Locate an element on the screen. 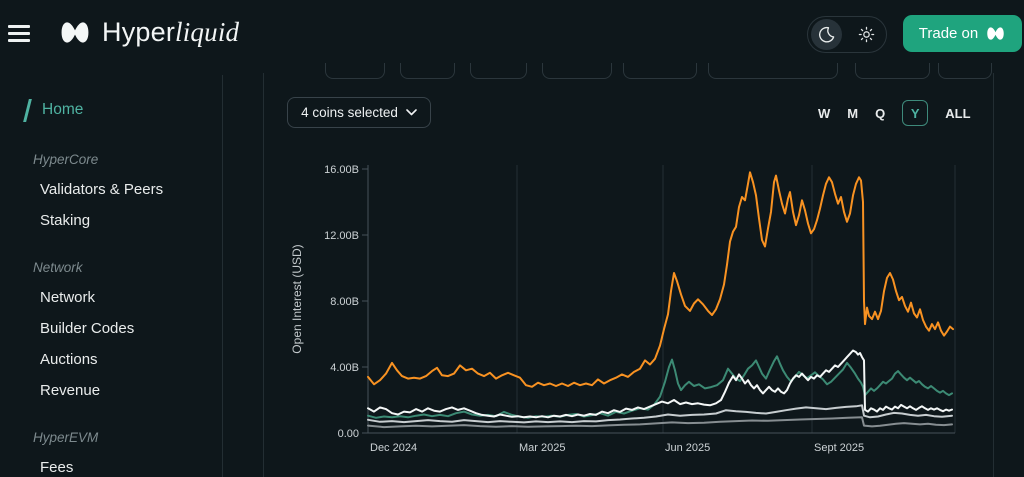 The height and width of the screenshot is (477, 1024). sidebar-item-auctions: Auctions is located at coordinates (69, 359).